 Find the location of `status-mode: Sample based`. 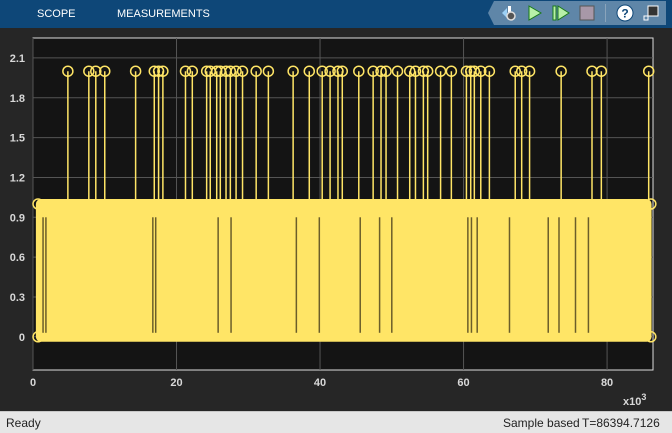

status-mode: Sample based is located at coordinates (541, 423).